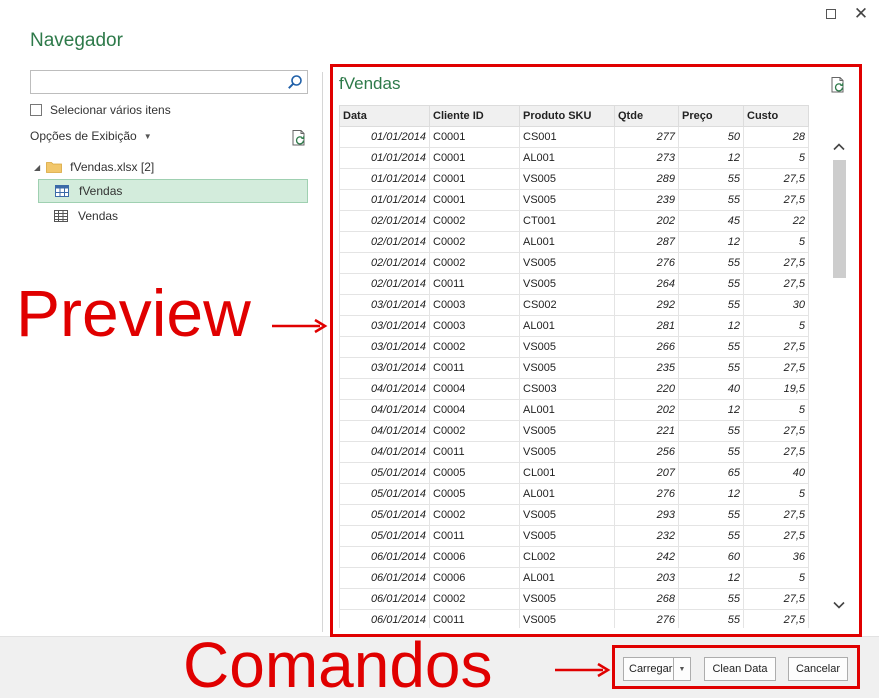  Describe the element at coordinates (62, 191) in the screenshot. I see `table-icon` at that location.